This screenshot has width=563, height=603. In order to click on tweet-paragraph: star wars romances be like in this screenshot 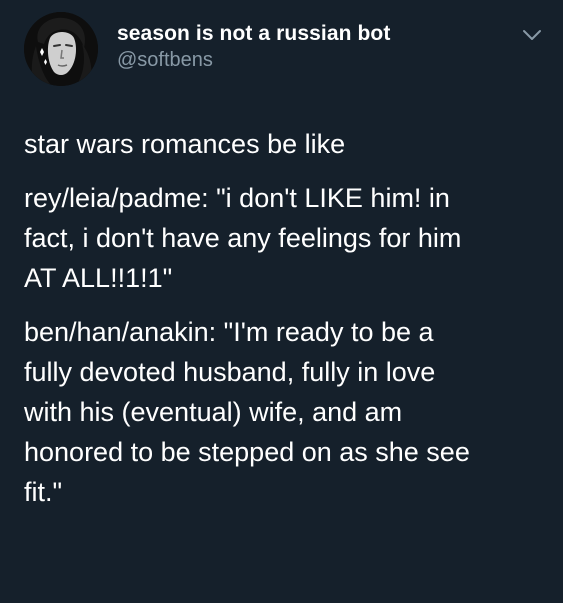, I will do `click(185, 144)`.